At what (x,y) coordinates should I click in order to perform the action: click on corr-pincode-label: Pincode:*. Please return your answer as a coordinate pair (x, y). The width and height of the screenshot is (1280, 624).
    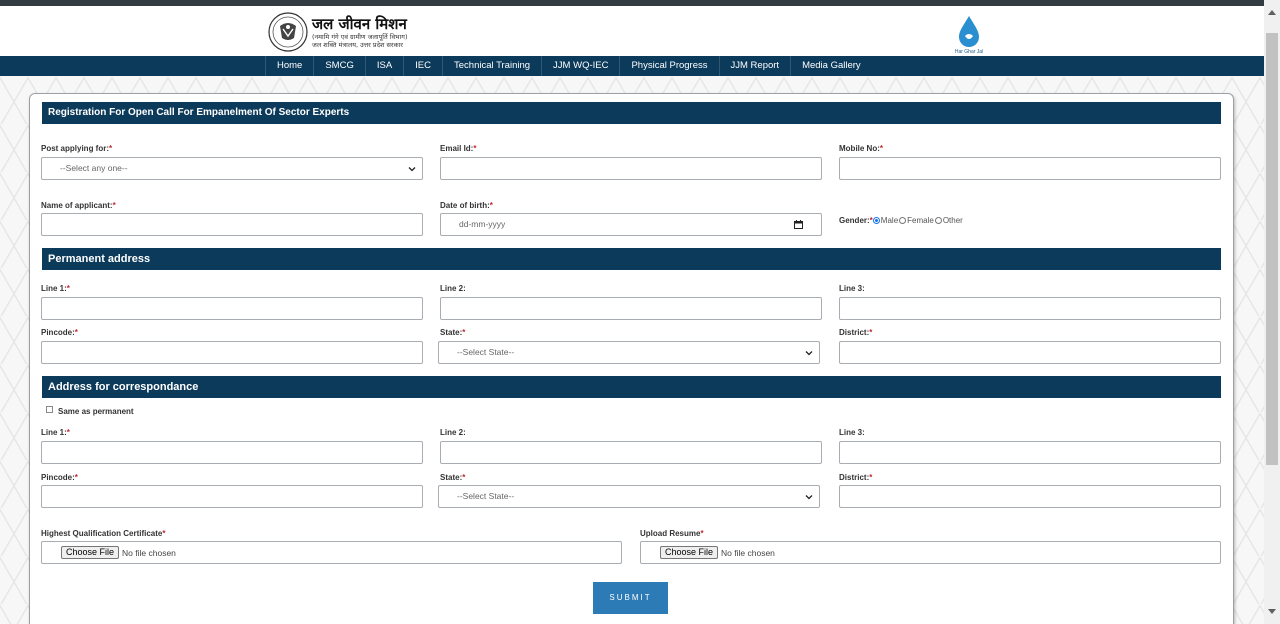
    Looking at the image, I should click on (59, 477).